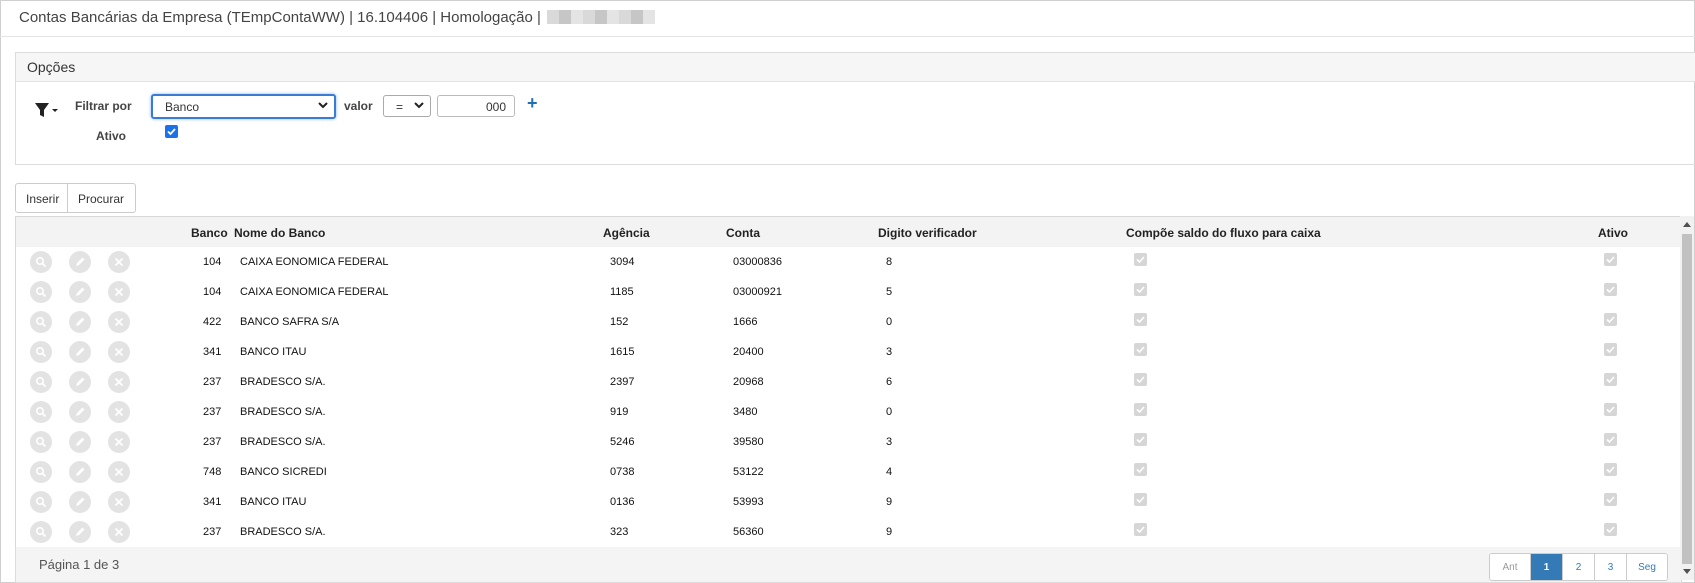  What do you see at coordinates (212, 322) in the screenshot?
I see `cell-banco: 422` at bounding box center [212, 322].